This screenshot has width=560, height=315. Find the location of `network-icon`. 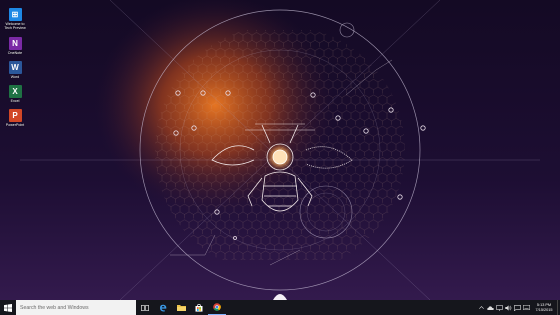

network-icon is located at coordinates (499, 307).